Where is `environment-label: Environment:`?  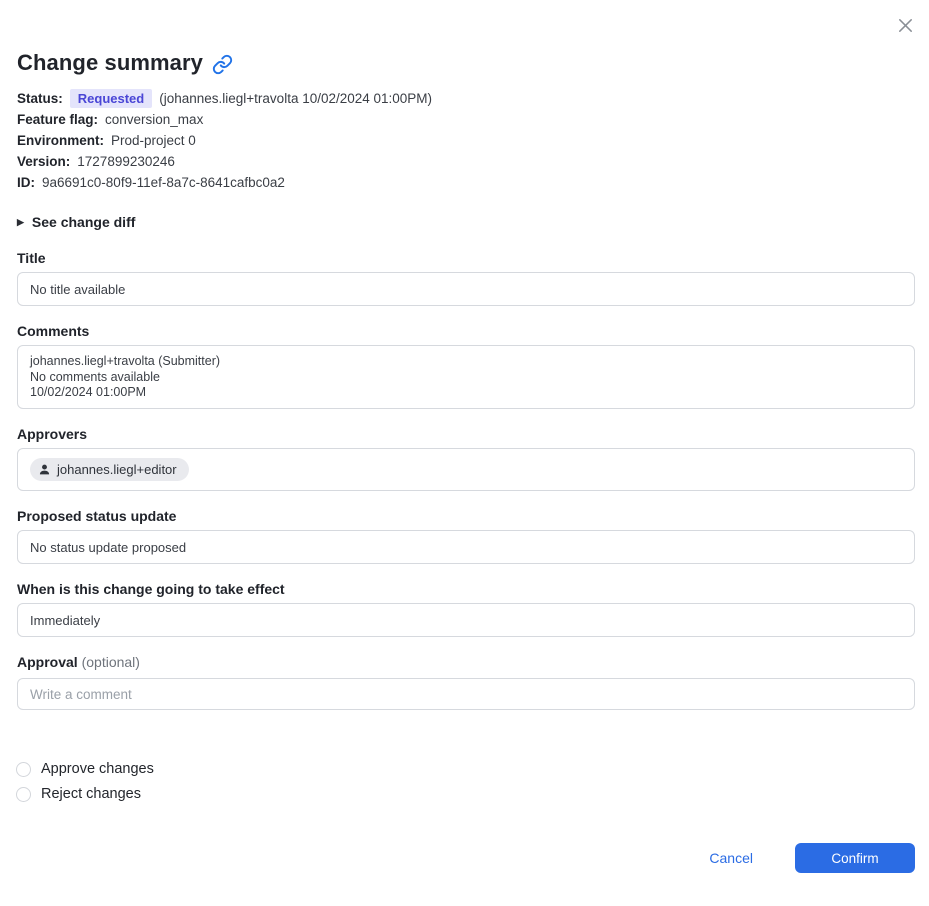 environment-label: Environment: is located at coordinates (61, 140).